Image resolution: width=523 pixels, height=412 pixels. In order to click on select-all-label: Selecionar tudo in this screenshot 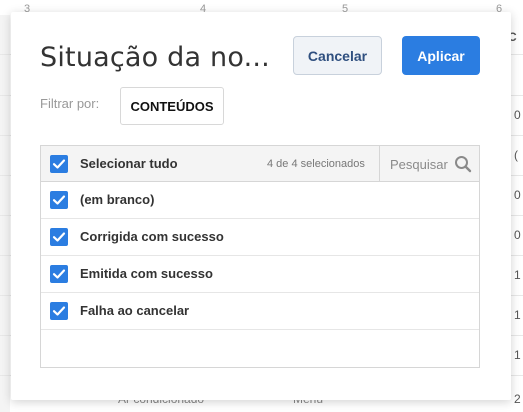, I will do `click(129, 163)`.